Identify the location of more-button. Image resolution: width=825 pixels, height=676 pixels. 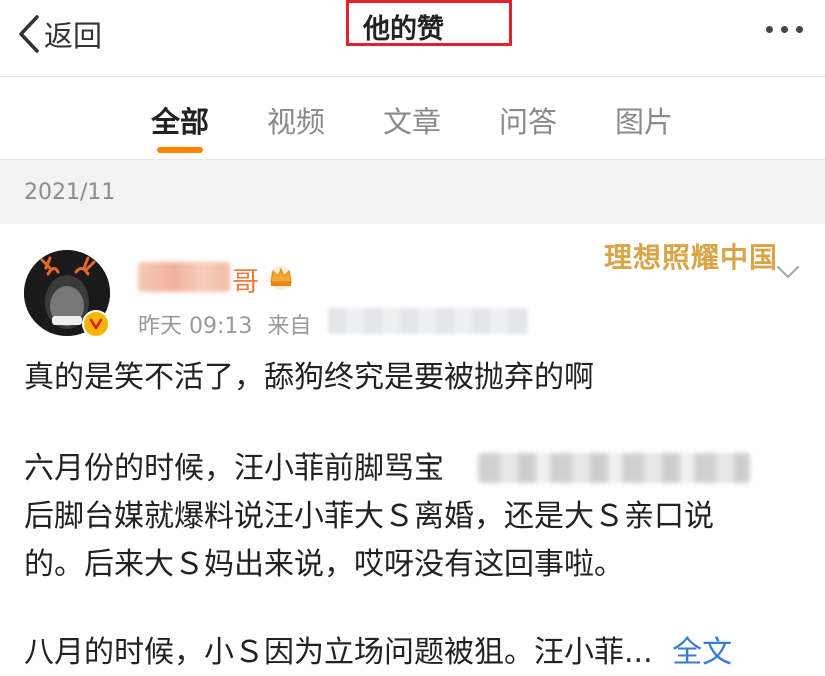
(784, 29).